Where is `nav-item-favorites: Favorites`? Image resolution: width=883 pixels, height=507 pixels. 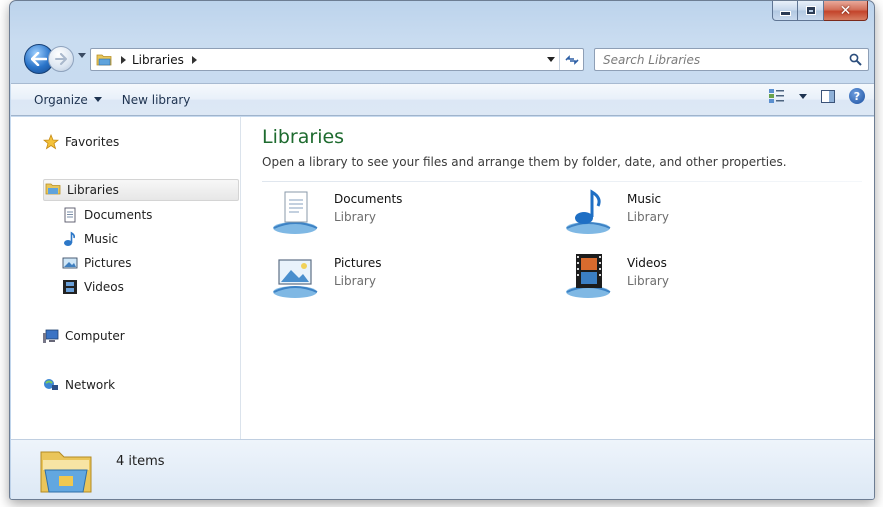
nav-item-favorites: Favorites is located at coordinates (81, 142).